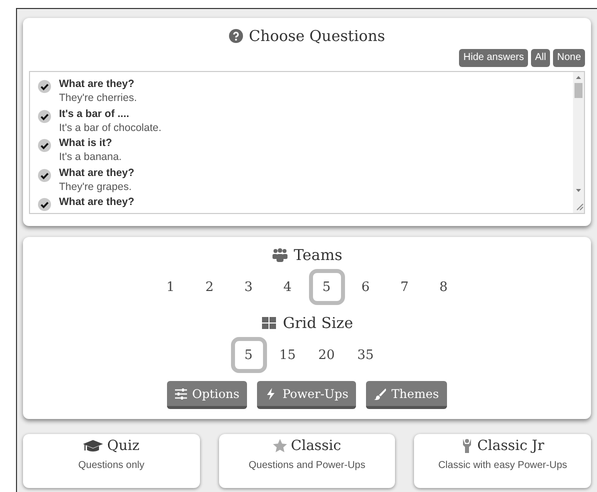 This screenshot has width=597, height=492. Describe the element at coordinates (207, 395) in the screenshot. I see `settings-button: Options` at that location.